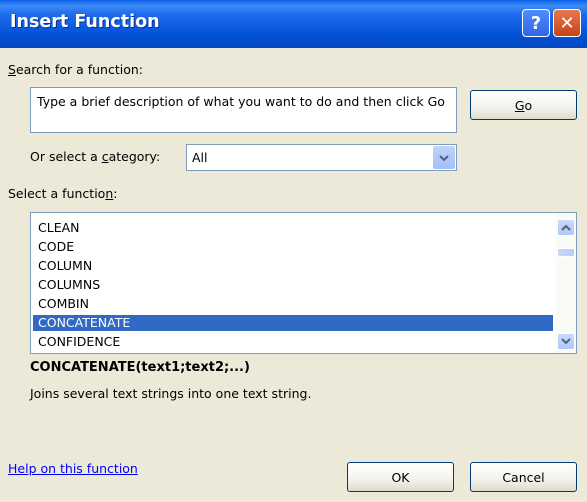 The height and width of the screenshot is (502, 587). Describe the element at coordinates (321, 157) in the screenshot. I see `category-select: All` at that location.